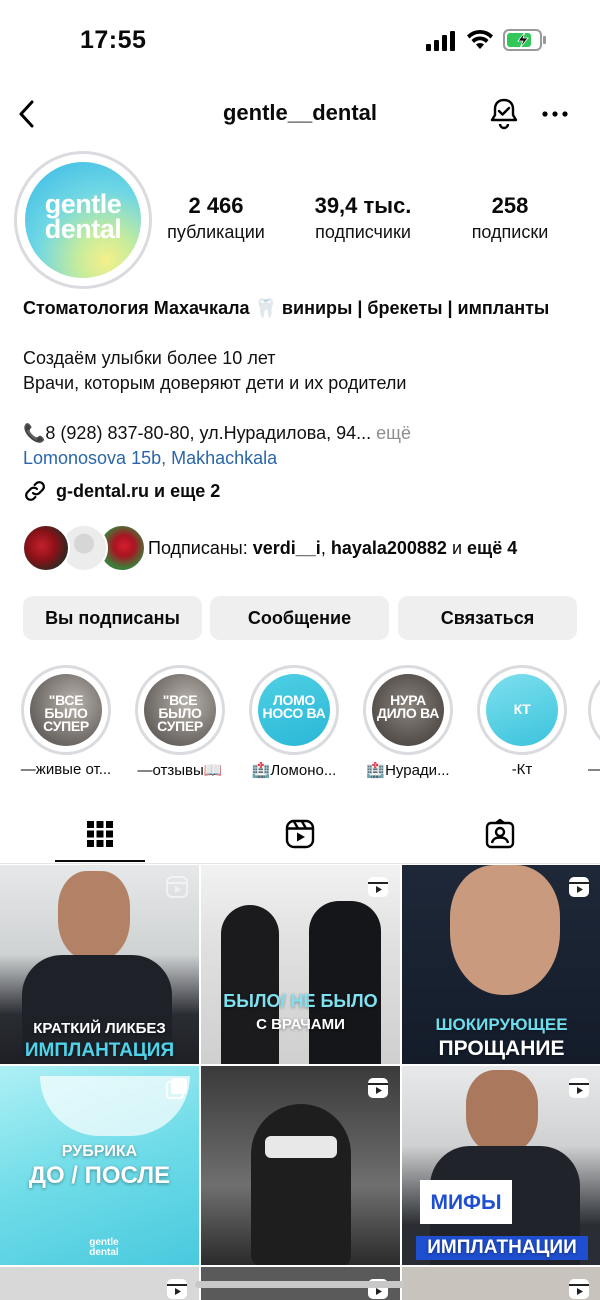  I want to click on tab-reels, so click(300, 835).